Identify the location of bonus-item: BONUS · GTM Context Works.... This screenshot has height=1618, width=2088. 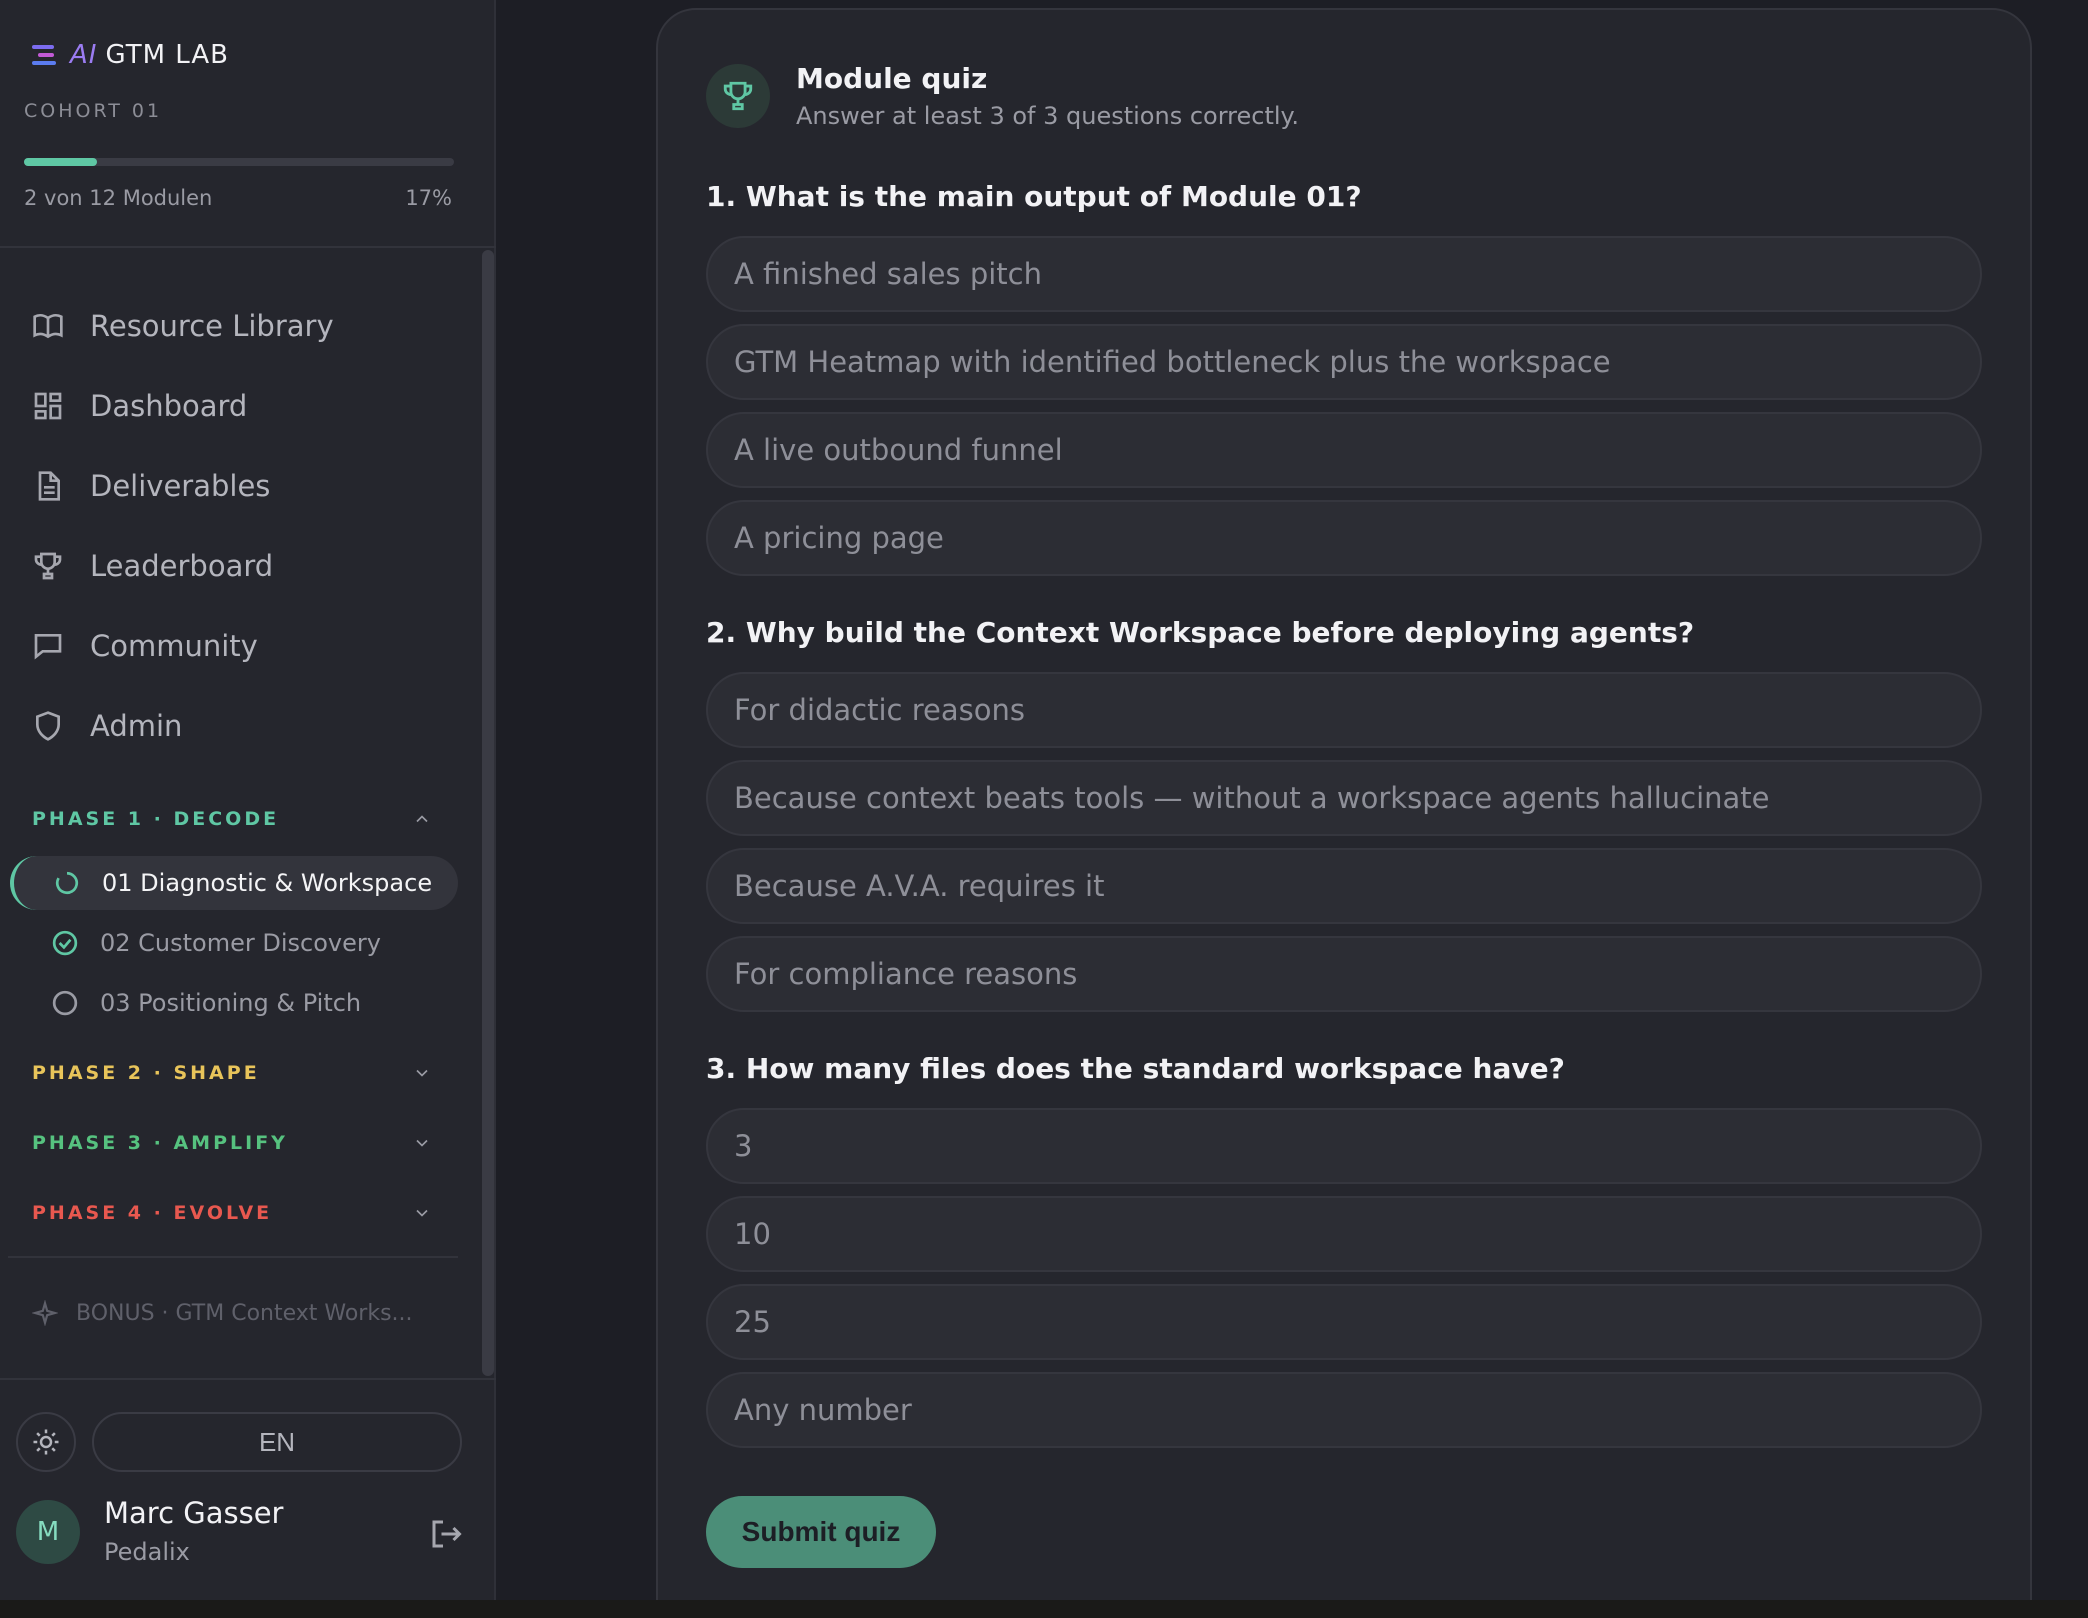
(222, 1313).